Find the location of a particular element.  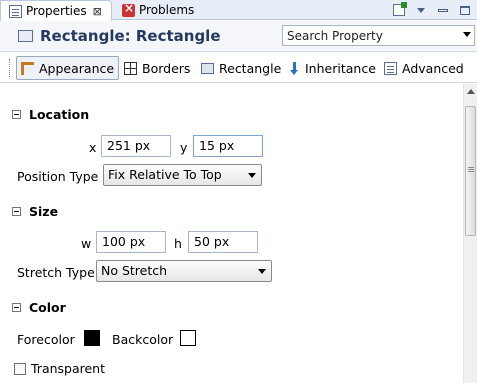

tab-appearance: Appearance is located at coordinates (67, 68).